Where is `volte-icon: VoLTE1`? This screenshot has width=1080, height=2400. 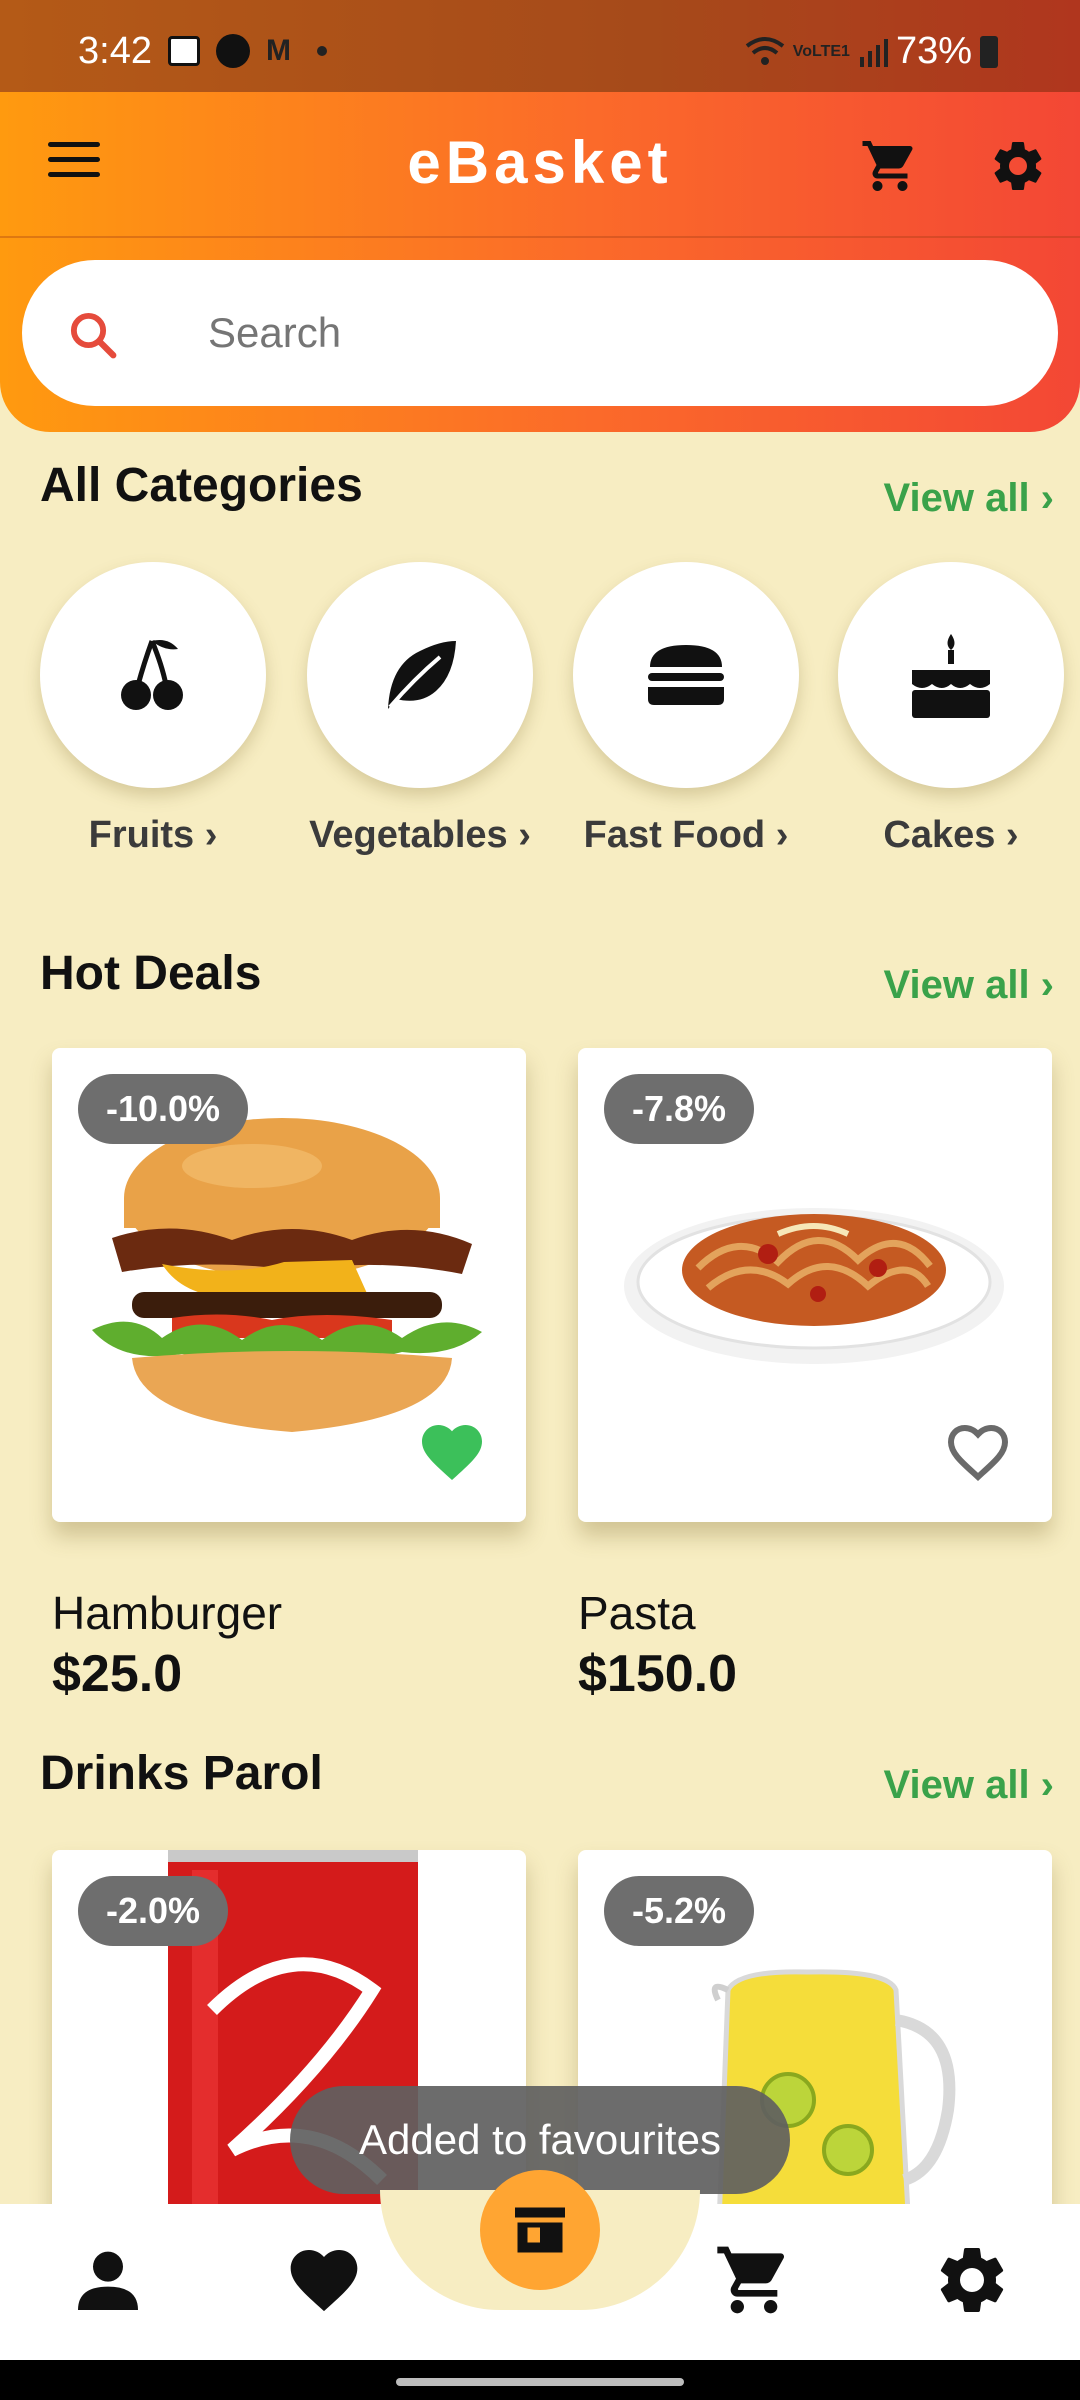
volte-icon: VoLTE1 is located at coordinates (821, 51).